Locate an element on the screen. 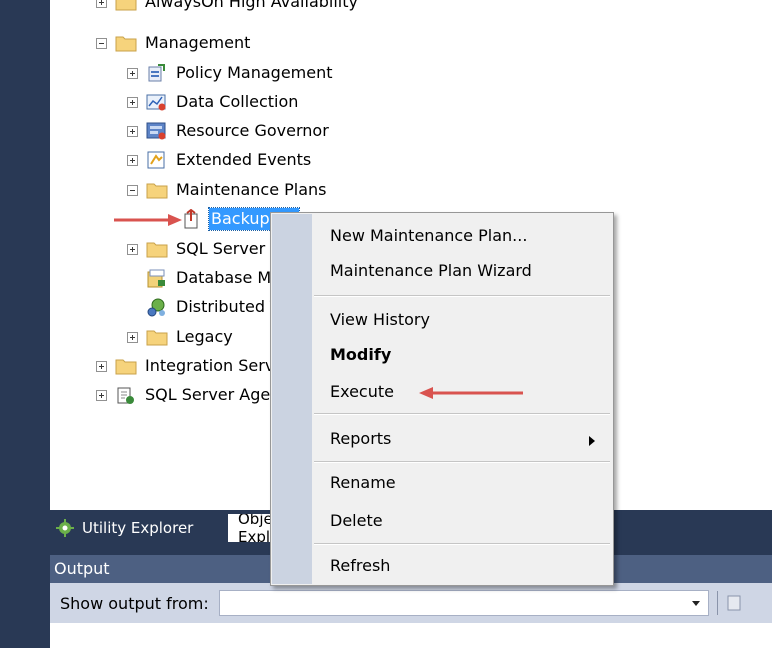  tree-node-policy-management: Policy Management is located at coordinates (231, 73).